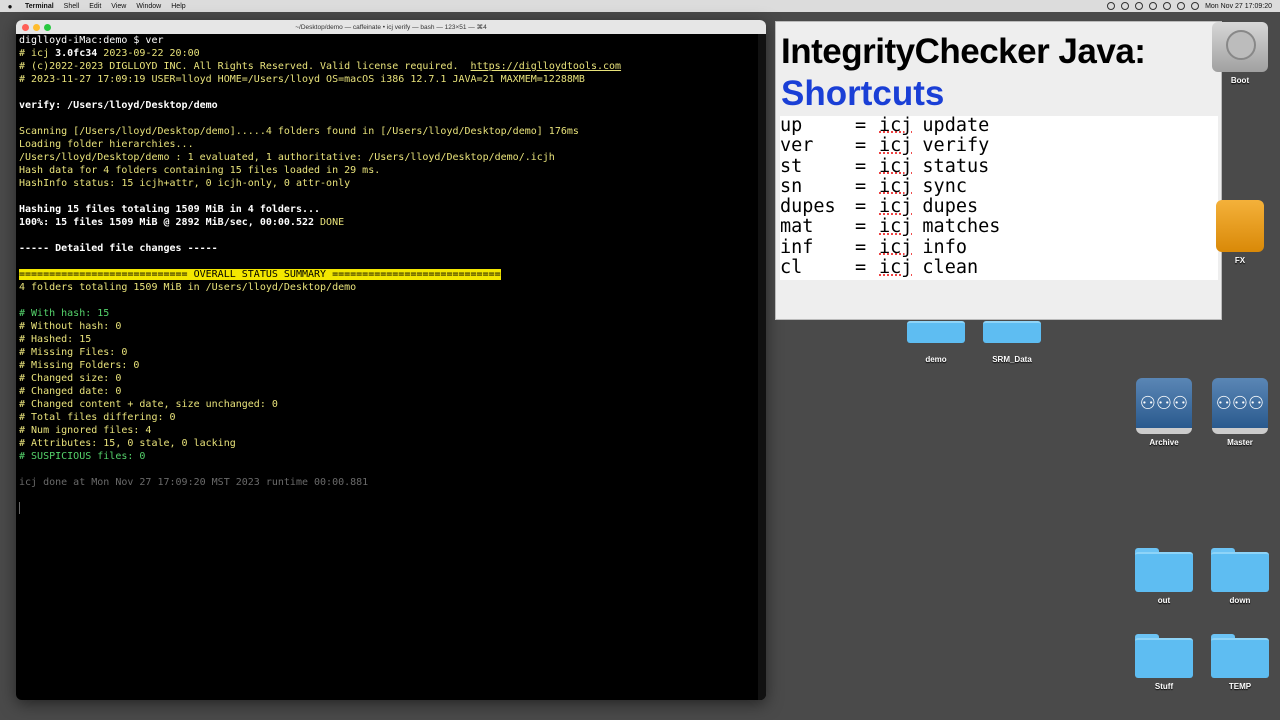 The image size is (1280, 720). Describe the element at coordinates (950, 207) in the screenshot. I see `shortcut-argument: dupes` at that location.